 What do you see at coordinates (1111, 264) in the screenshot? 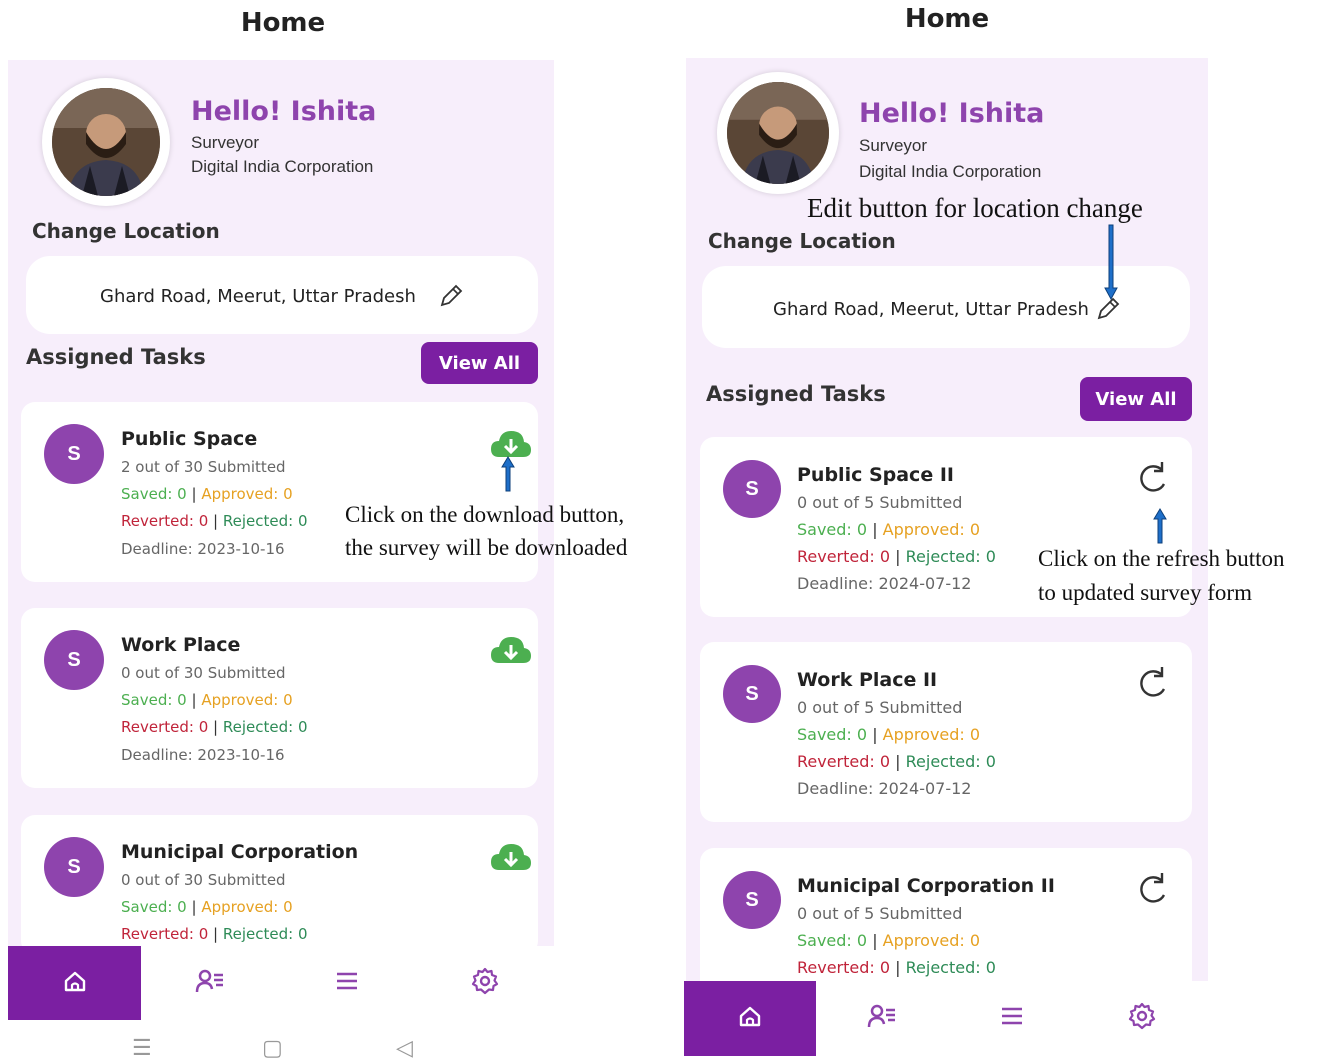
I see `annotation-arrow-down-icon` at bounding box center [1111, 264].